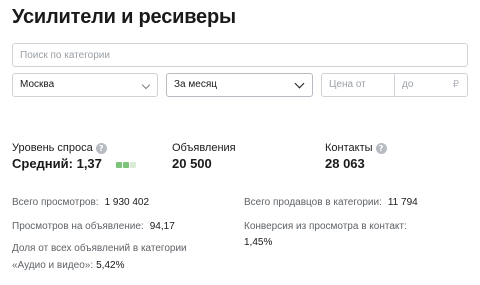  I want to click on ads-value: 20 500, so click(192, 163).